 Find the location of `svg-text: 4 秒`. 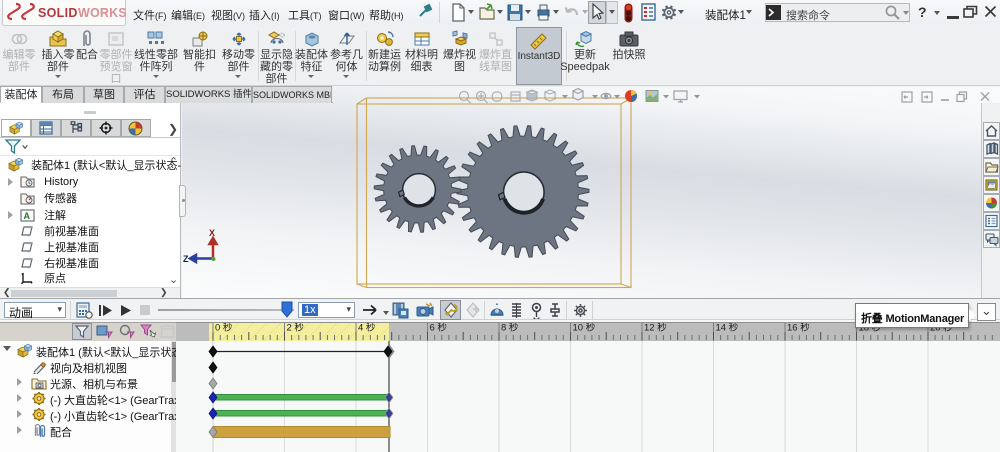

svg-text: 4 秒 is located at coordinates (367, 328).